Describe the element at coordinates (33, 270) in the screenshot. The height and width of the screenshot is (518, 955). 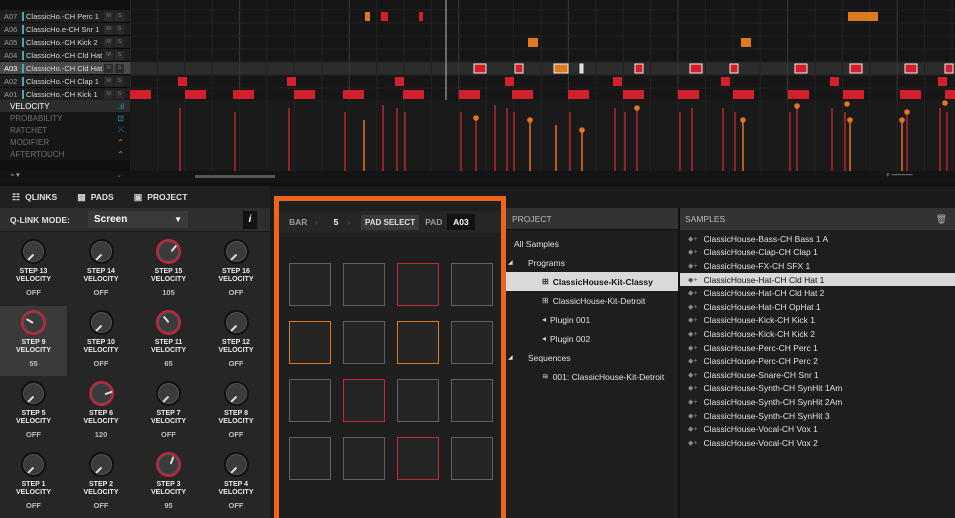
I see `qlink-knob-cell: STEP 13 VELOCITY OFF` at that location.